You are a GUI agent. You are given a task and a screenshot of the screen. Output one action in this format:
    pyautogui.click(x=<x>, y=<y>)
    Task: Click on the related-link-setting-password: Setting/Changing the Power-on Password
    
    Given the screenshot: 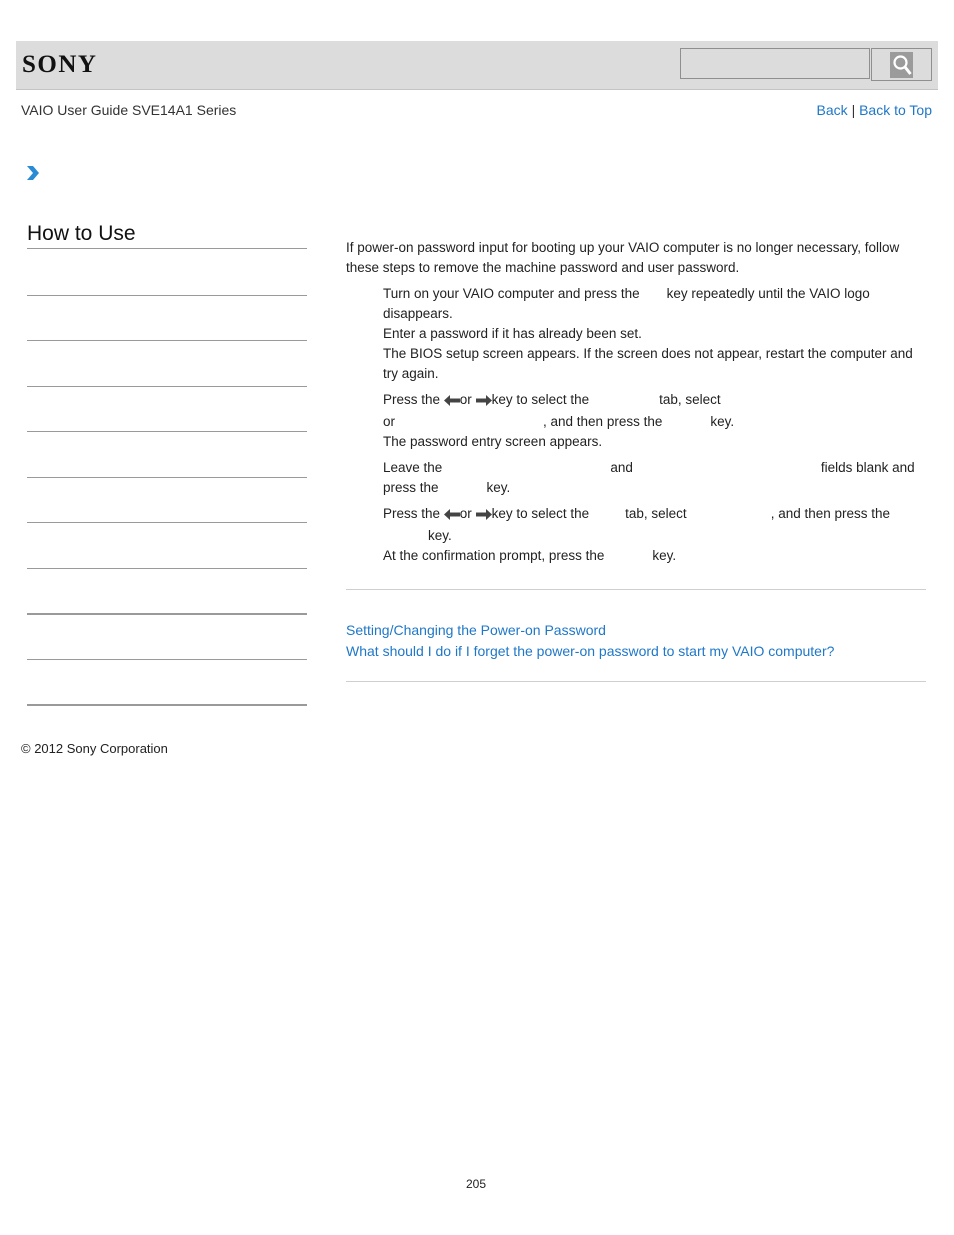 What is the action you would take?
    pyautogui.click(x=590, y=630)
    